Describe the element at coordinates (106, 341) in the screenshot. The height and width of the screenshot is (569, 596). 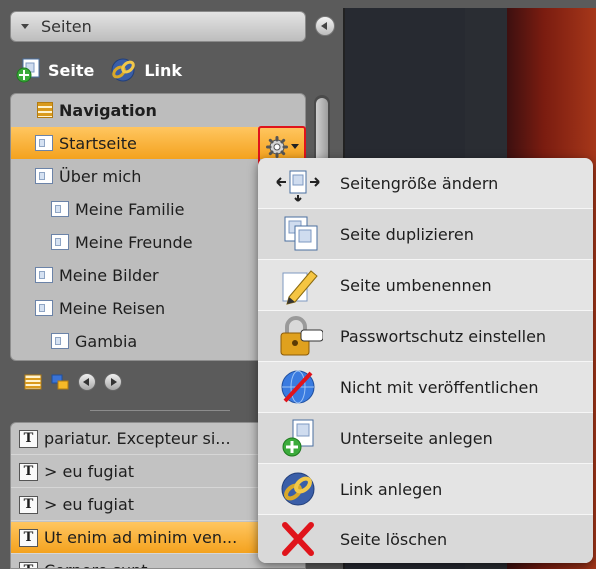
I see `tree-item-label: Gambia` at that location.